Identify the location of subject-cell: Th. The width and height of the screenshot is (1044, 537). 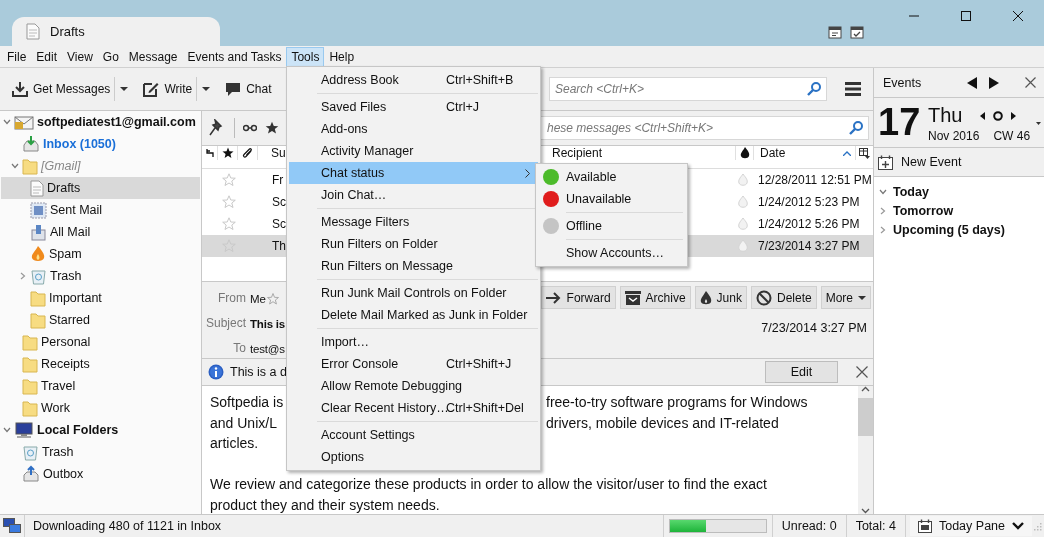
(279, 246).